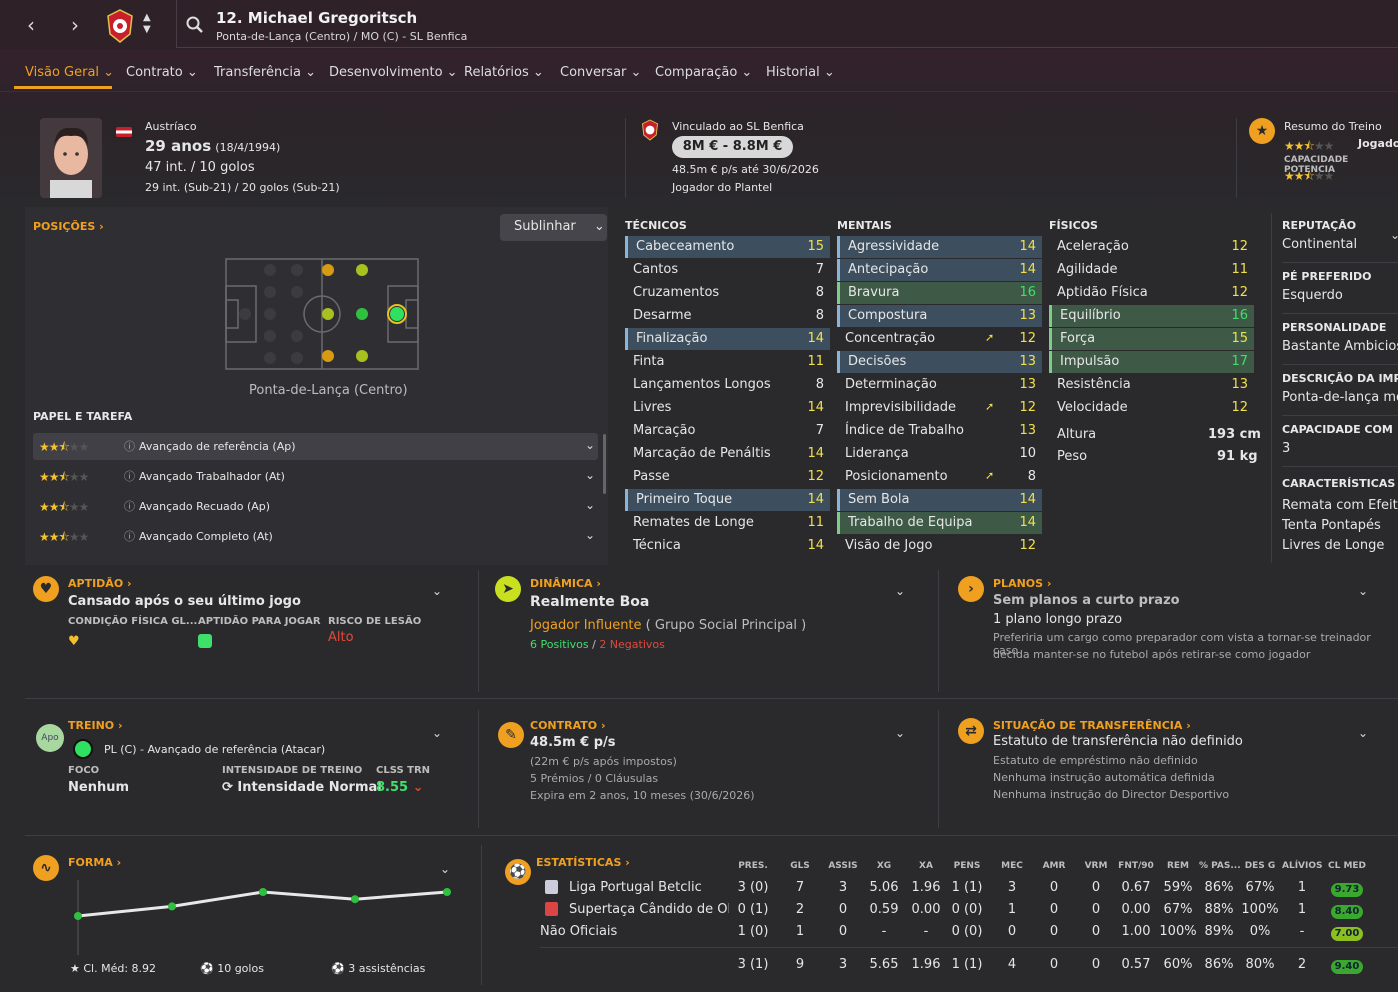 This screenshot has width=1398, height=992. What do you see at coordinates (553, 227) in the screenshot?
I see `highlight-dropdown: Sublinhar ⌄` at bounding box center [553, 227].